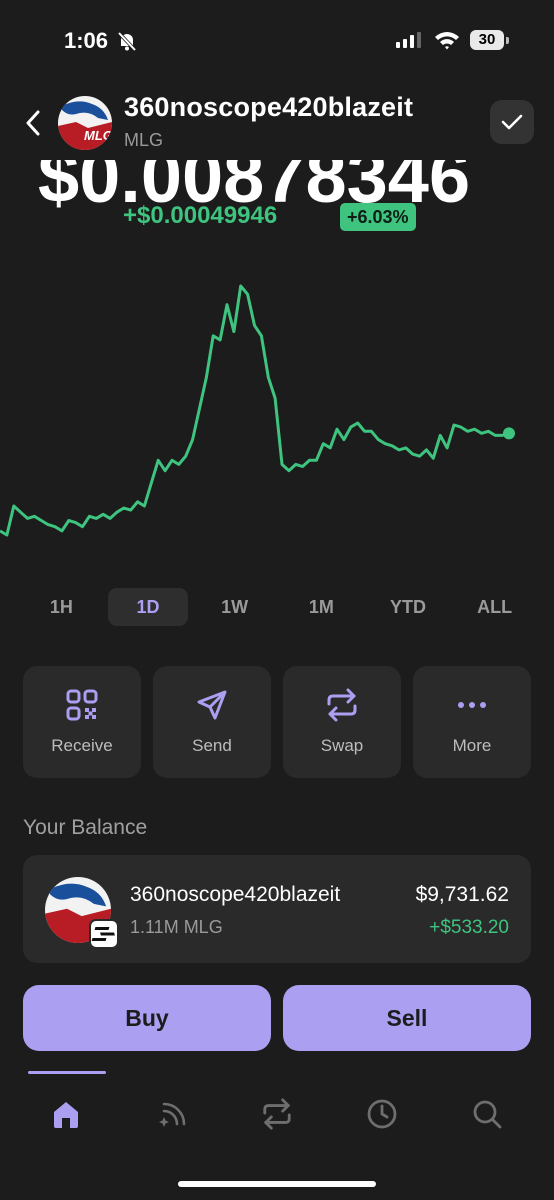  Describe the element at coordinates (408, 40) in the screenshot. I see `signal-icon` at that location.